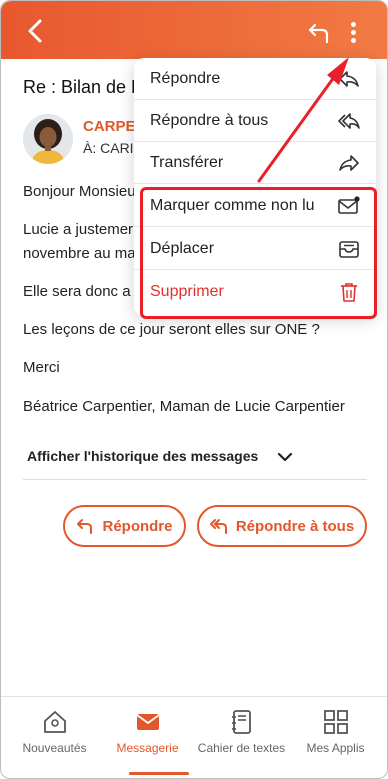 Image resolution: width=388 pixels, height=779 pixels. Describe the element at coordinates (295, 526) in the screenshot. I see `reply-all-button-label: Répondre à tous` at that location.